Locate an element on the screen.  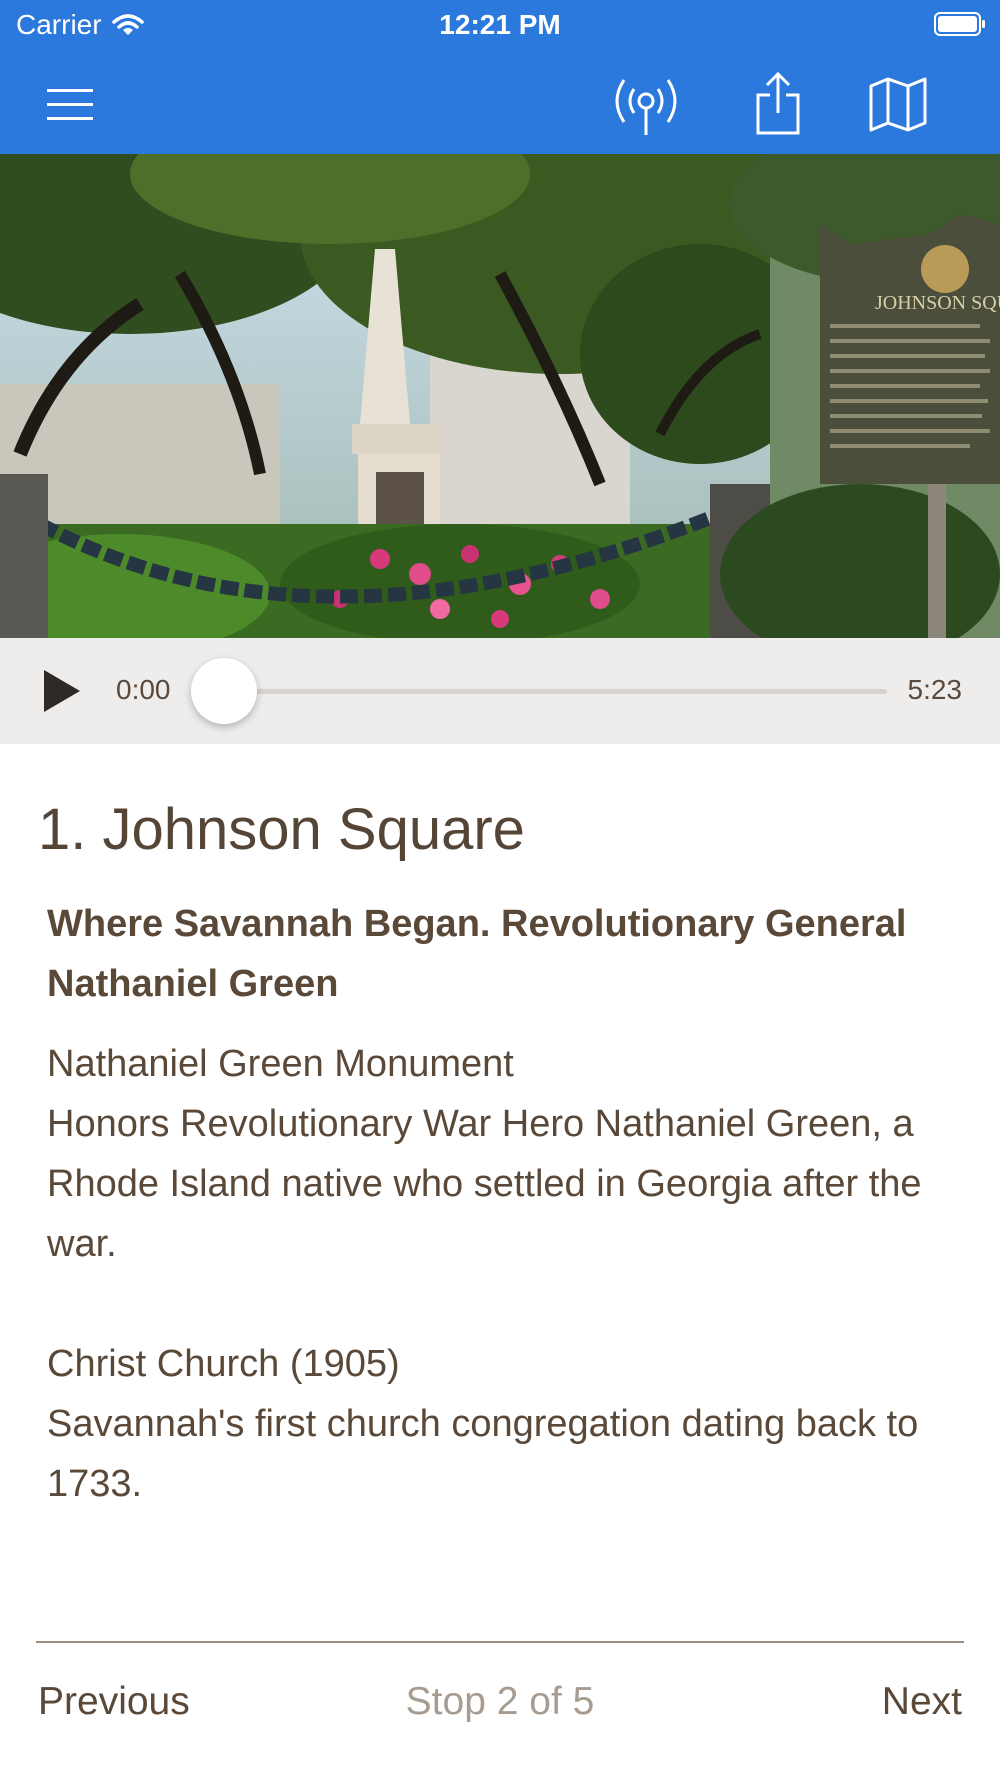
seek-track is located at coordinates (556, 691).